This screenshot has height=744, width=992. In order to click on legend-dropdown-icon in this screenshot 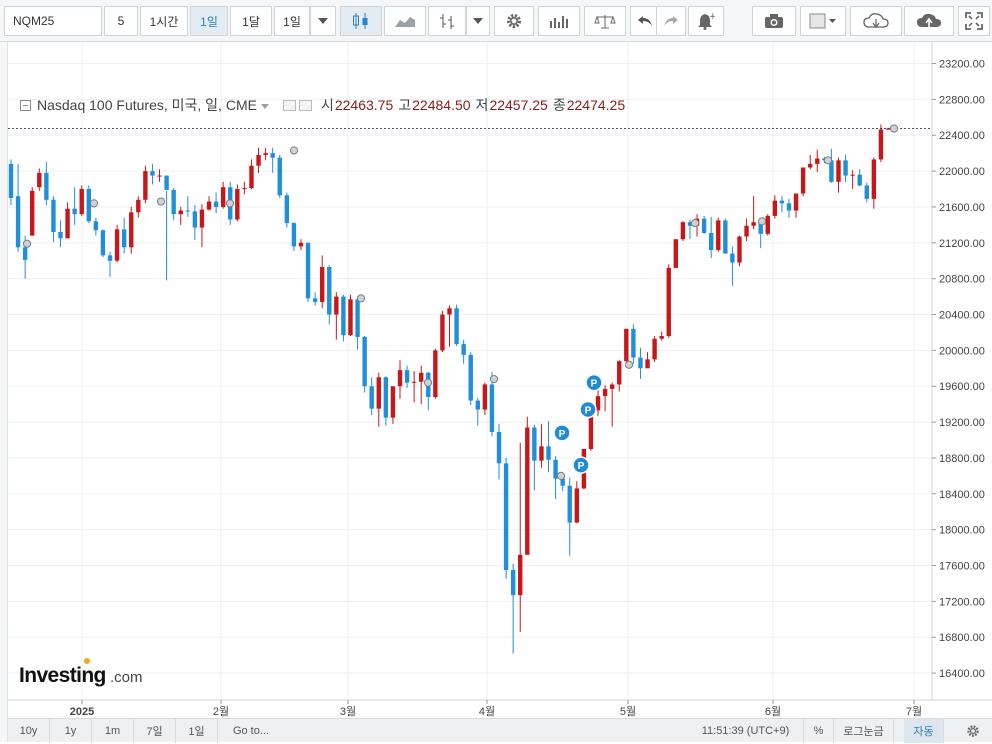, I will do `click(264, 106)`.